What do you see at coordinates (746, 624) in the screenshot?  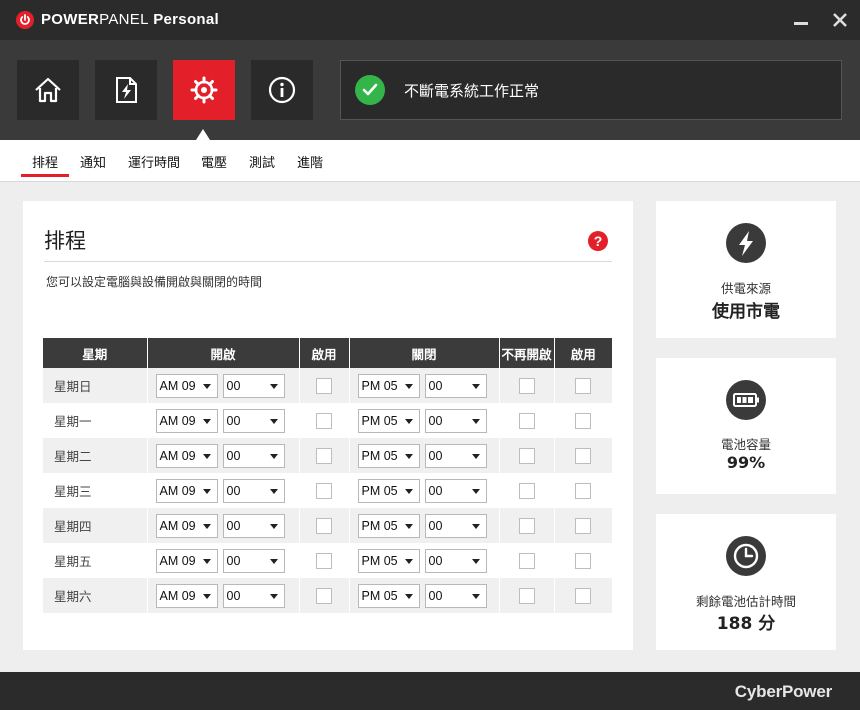 I see `runtime-value: 188 分` at bounding box center [746, 624].